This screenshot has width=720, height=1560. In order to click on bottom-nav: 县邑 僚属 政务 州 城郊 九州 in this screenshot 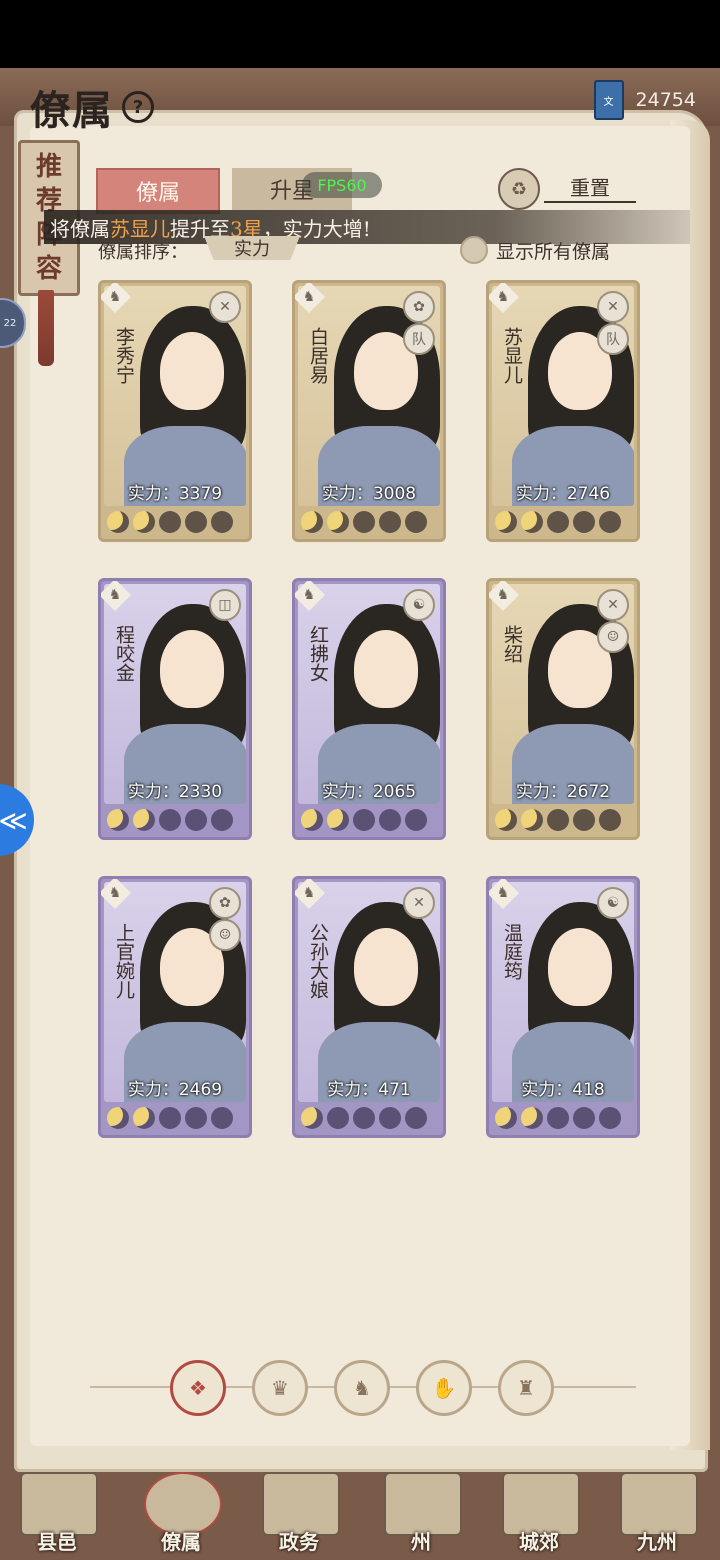, I will do `click(360, 1514)`.